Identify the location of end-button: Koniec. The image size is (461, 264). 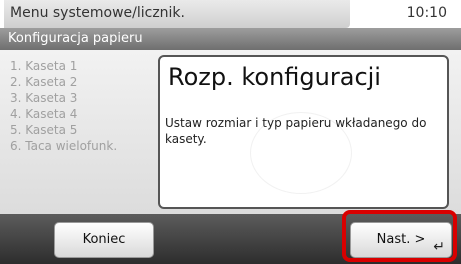
(104, 240).